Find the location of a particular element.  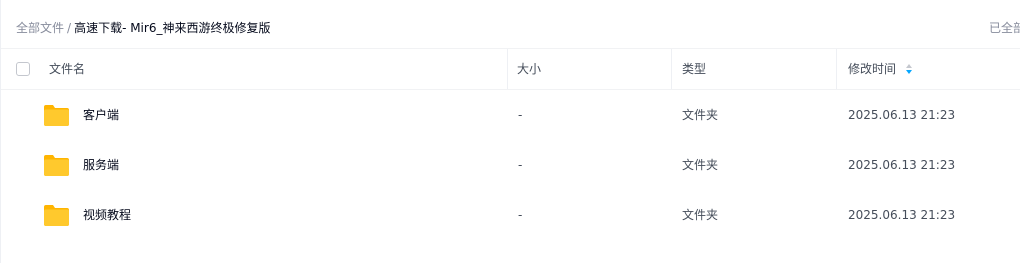

sort-icon is located at coordinates (909, 69).